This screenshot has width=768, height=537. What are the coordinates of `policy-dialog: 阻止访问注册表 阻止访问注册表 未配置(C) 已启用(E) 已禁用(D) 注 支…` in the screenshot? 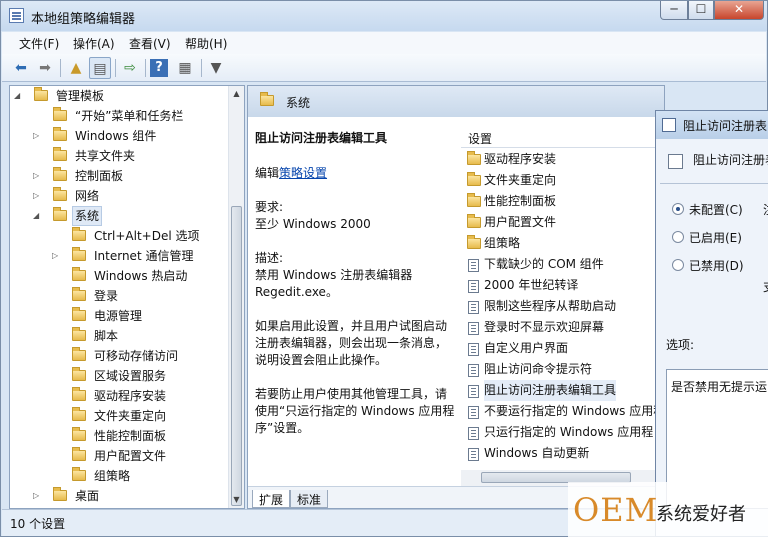 It's located at (711, 323).